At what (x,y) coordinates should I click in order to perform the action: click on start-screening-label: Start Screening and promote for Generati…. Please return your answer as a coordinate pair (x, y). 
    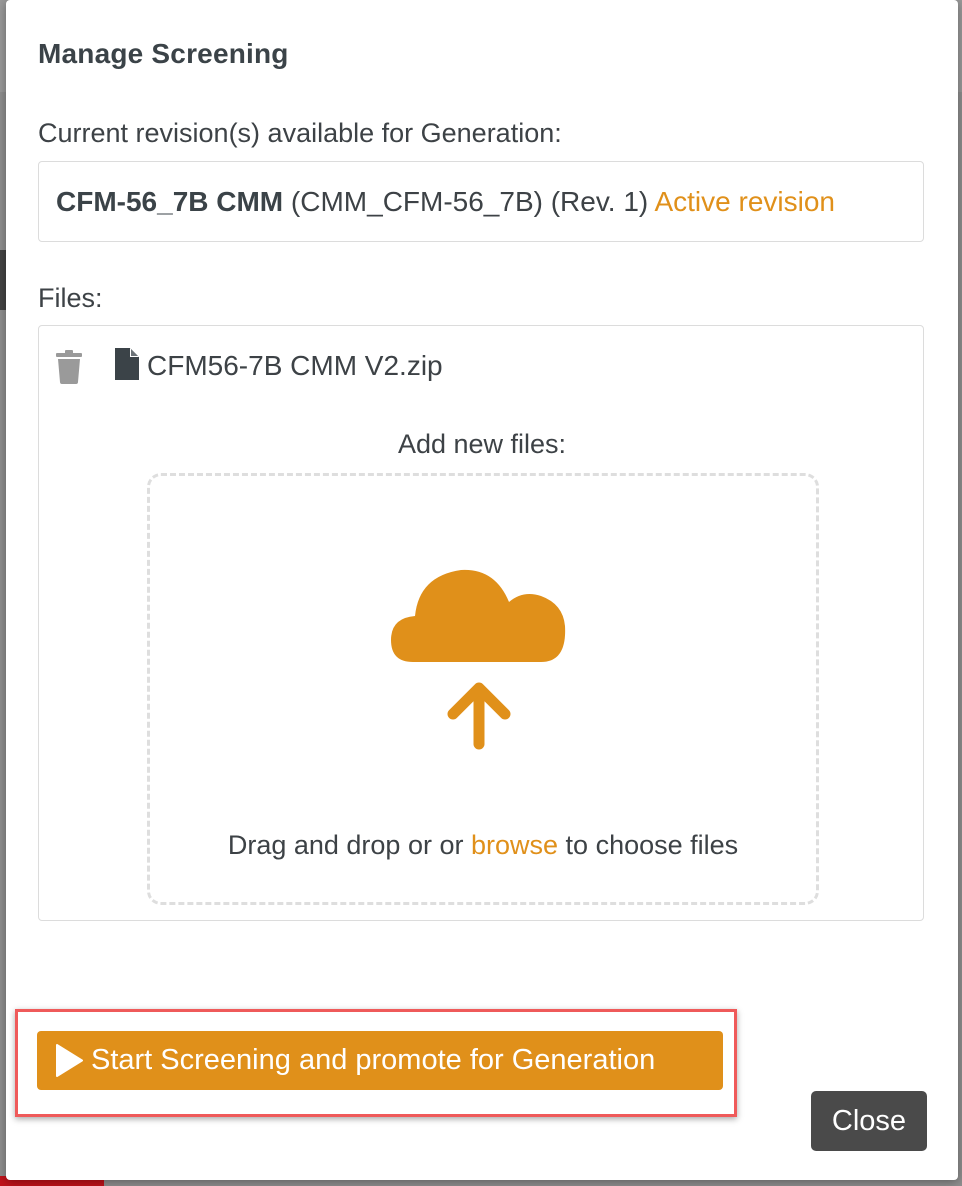
    Looking at the image, I should click on (373, 1060).